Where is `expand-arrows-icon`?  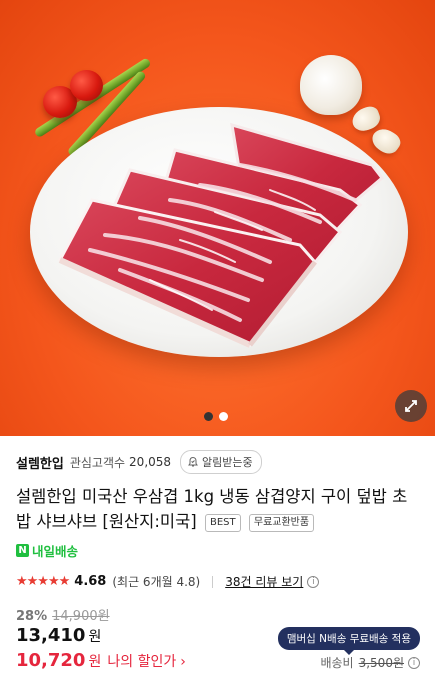 expand-arrows-icon is located at coordinates (411, 406).